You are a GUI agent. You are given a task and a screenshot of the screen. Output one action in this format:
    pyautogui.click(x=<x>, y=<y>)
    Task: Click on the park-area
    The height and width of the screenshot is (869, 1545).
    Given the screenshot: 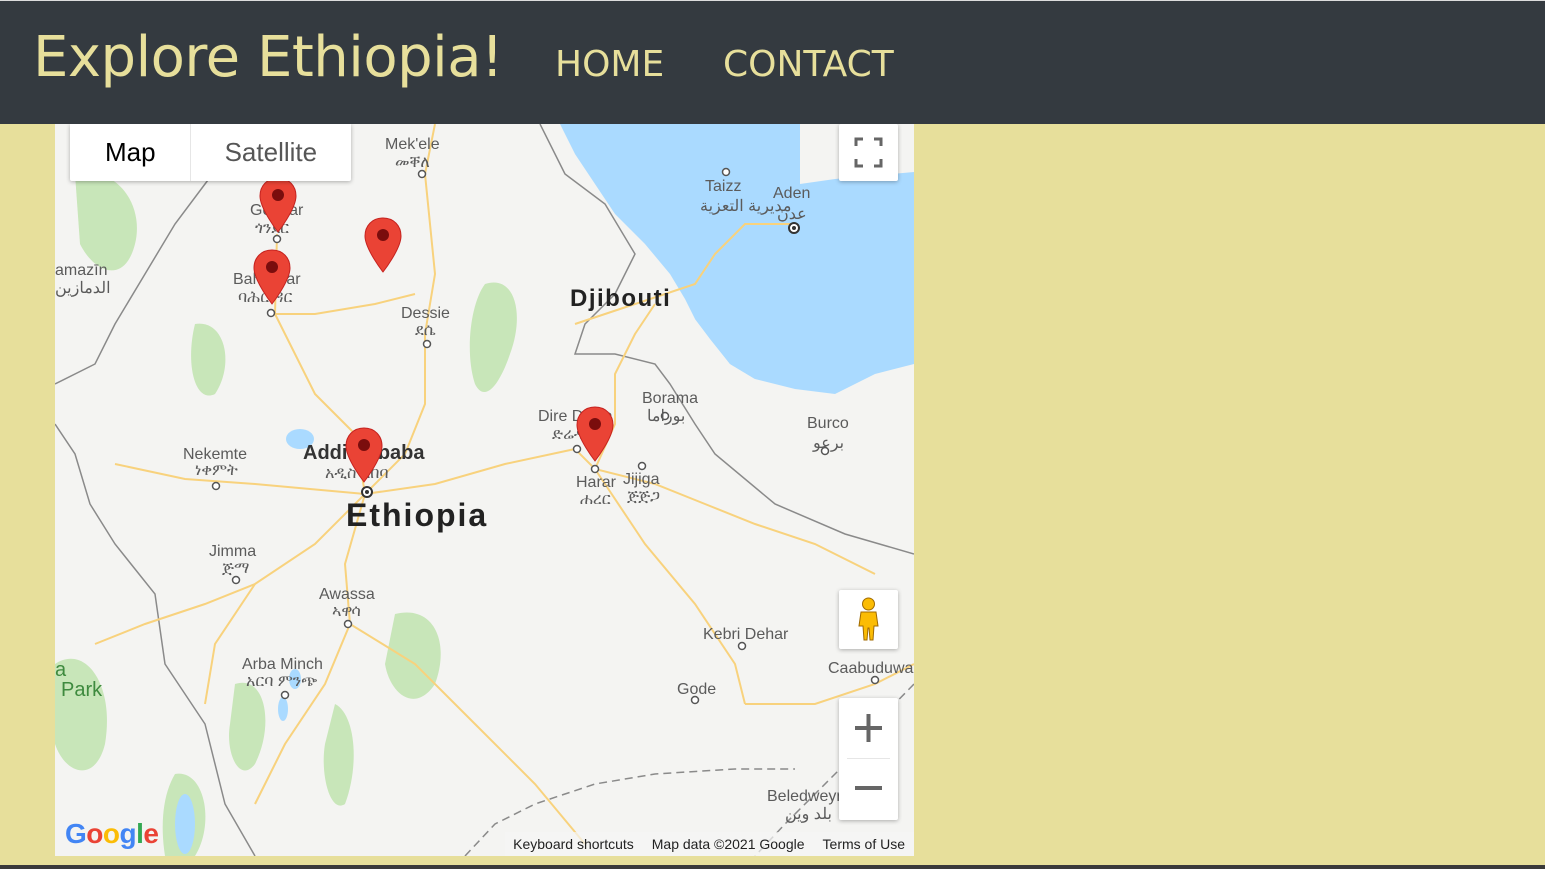 What is the action you would take?
    pyautogui.click(x=493, y=337)
    